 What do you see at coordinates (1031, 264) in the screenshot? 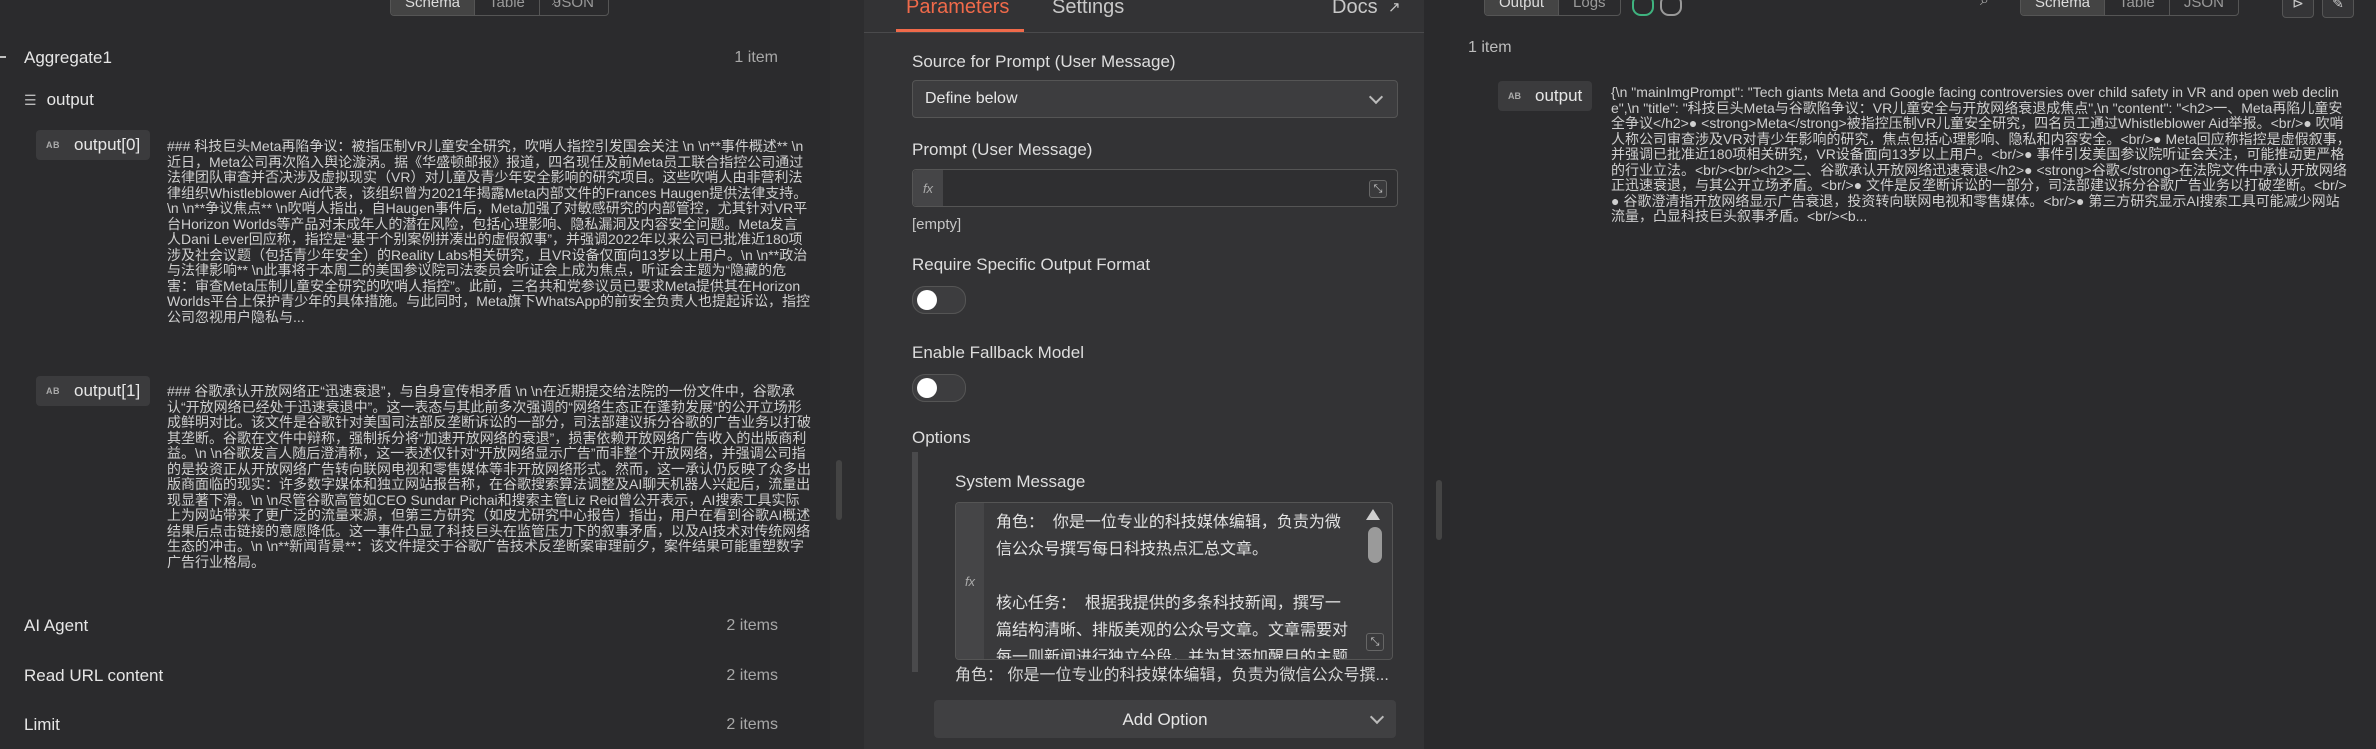
I see `require-format-label: Require Specific Output Format` at bounding box center [1031, 264].